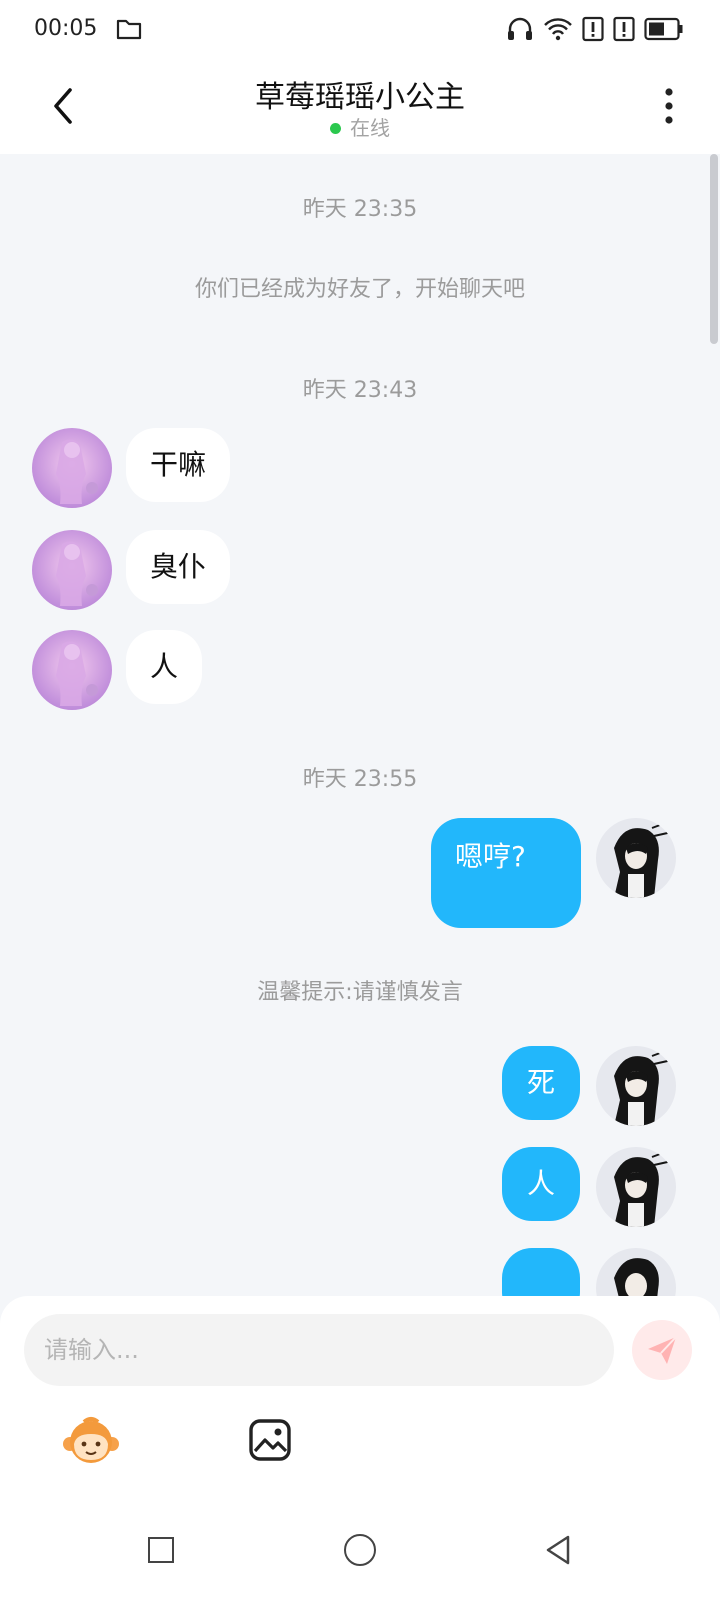  Describe the element at coordinates (360, 992) in the screenshot. I see `system-message: 温馨提示:请谨慎发言` at that location.